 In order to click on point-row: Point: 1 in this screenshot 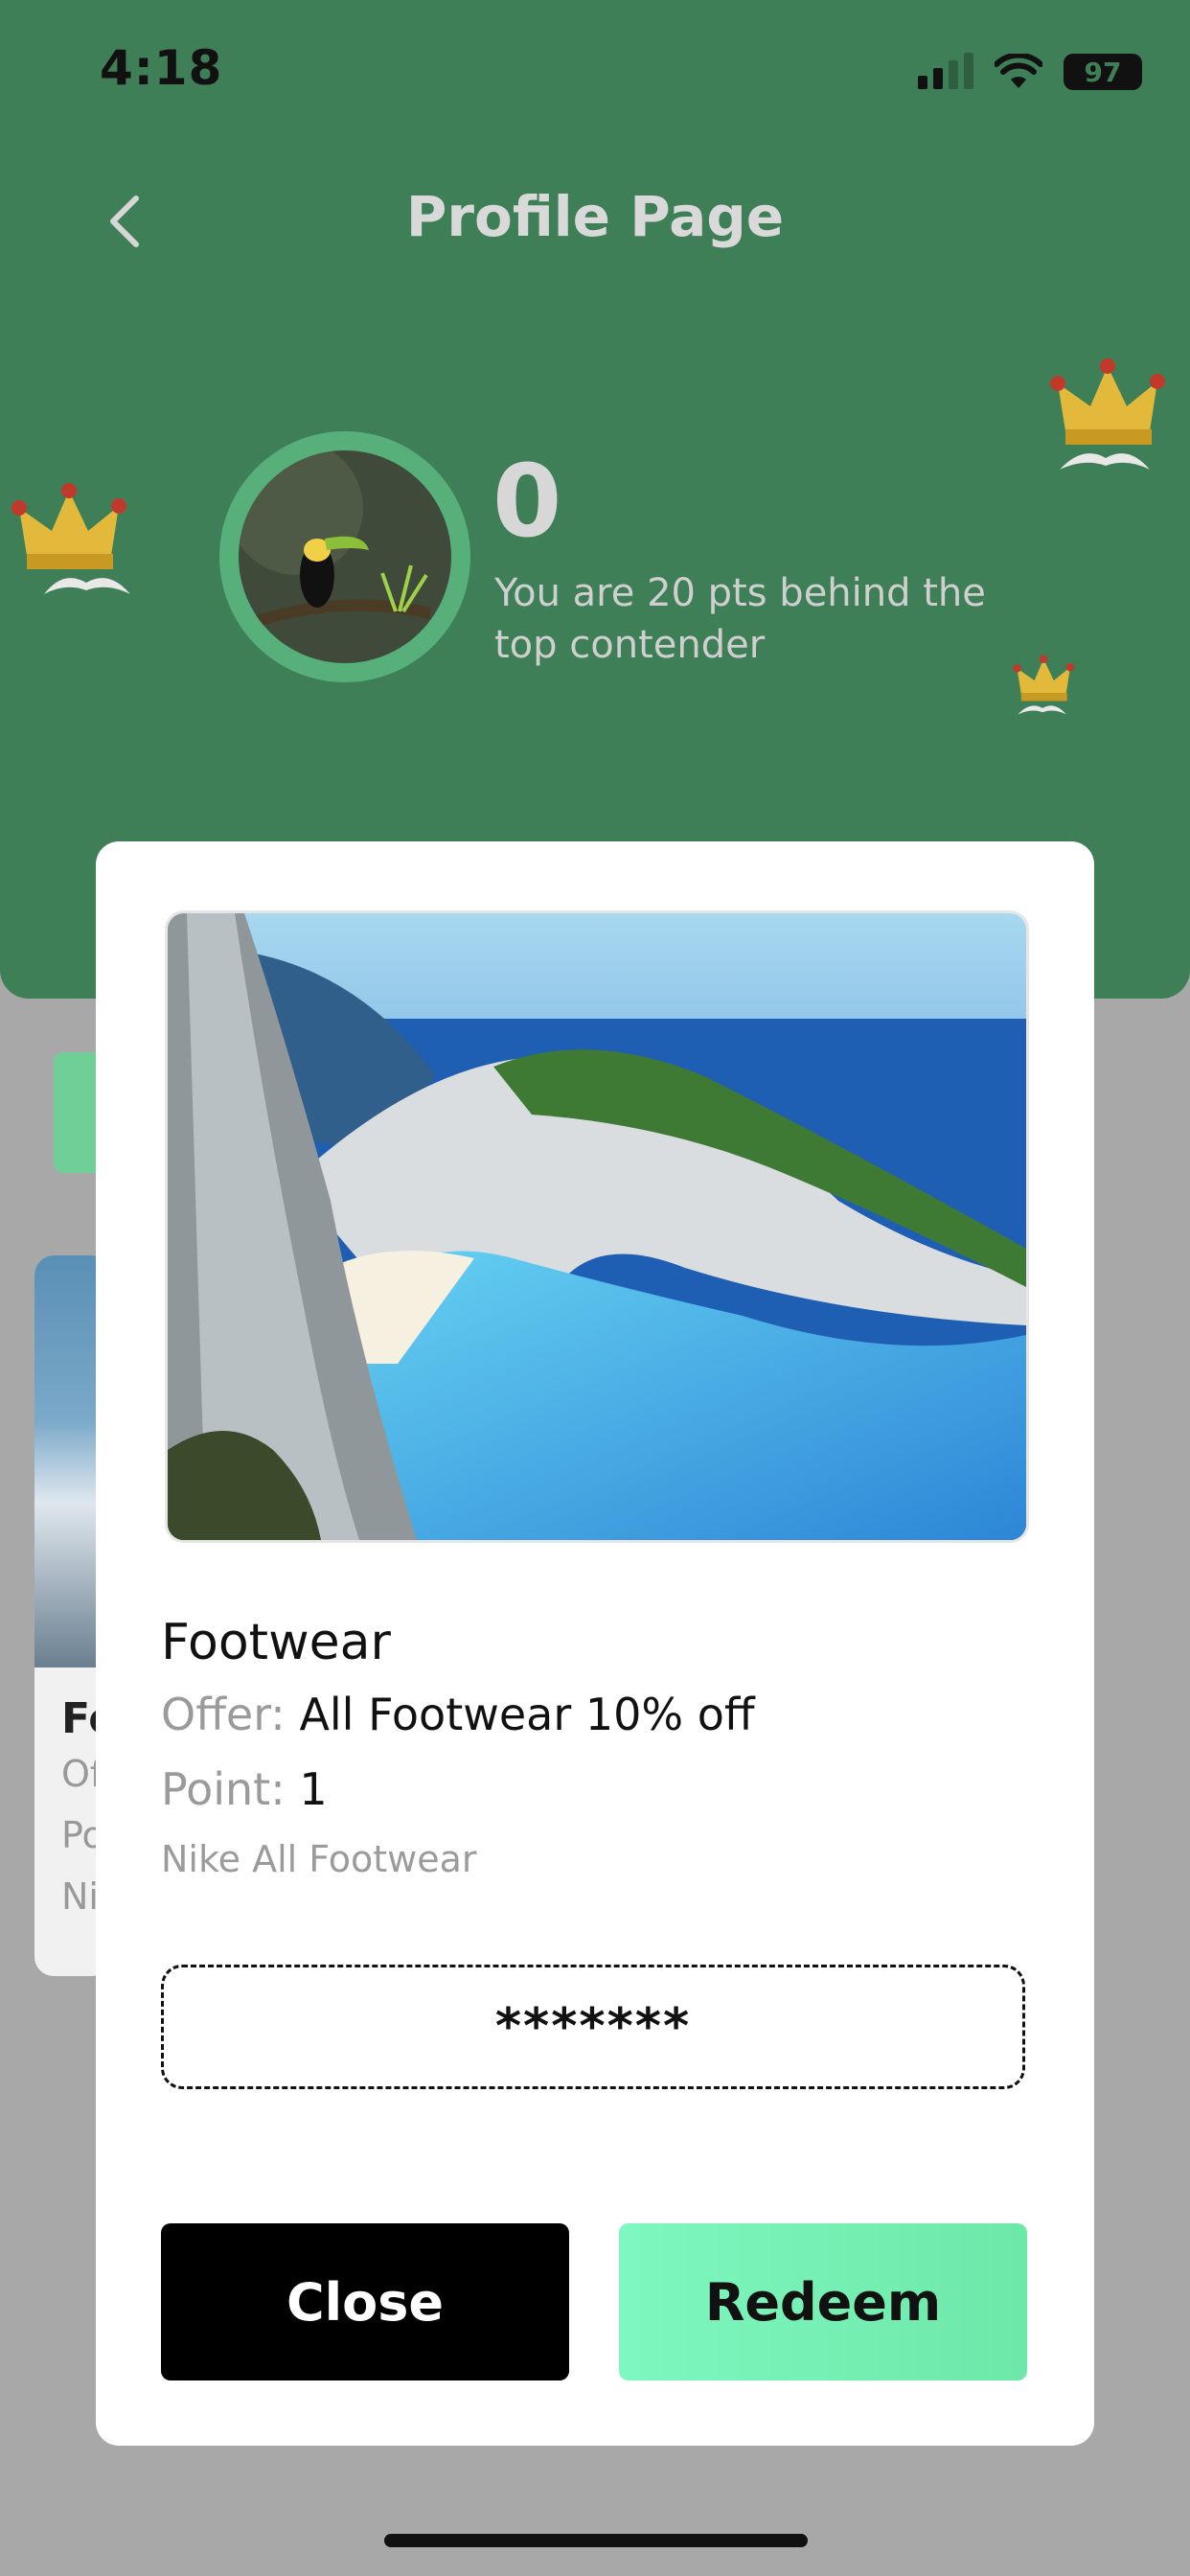, I will do `click(245, 1789)`.